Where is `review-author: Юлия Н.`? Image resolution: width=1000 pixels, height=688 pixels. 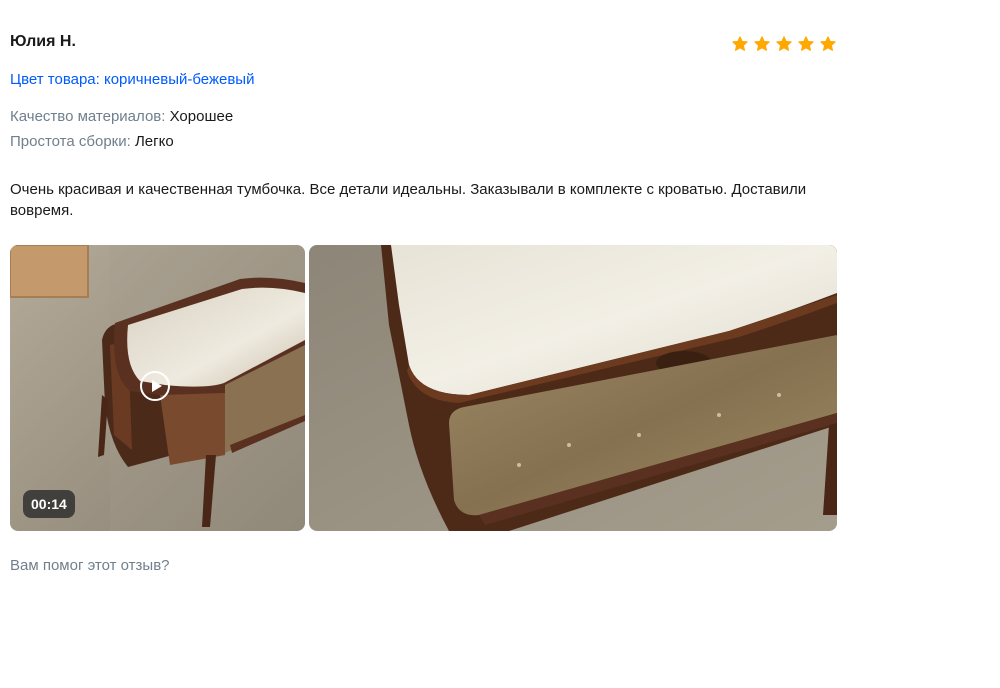
review-author: Юлия Н. is located at coordinates (43, 41).